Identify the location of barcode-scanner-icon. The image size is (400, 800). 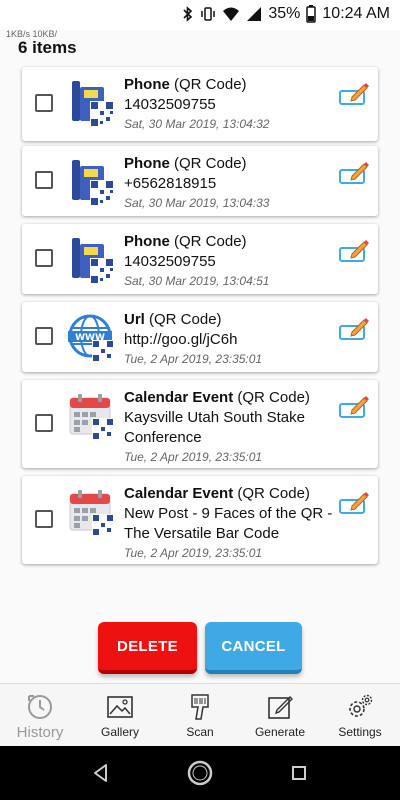
(200, 707).